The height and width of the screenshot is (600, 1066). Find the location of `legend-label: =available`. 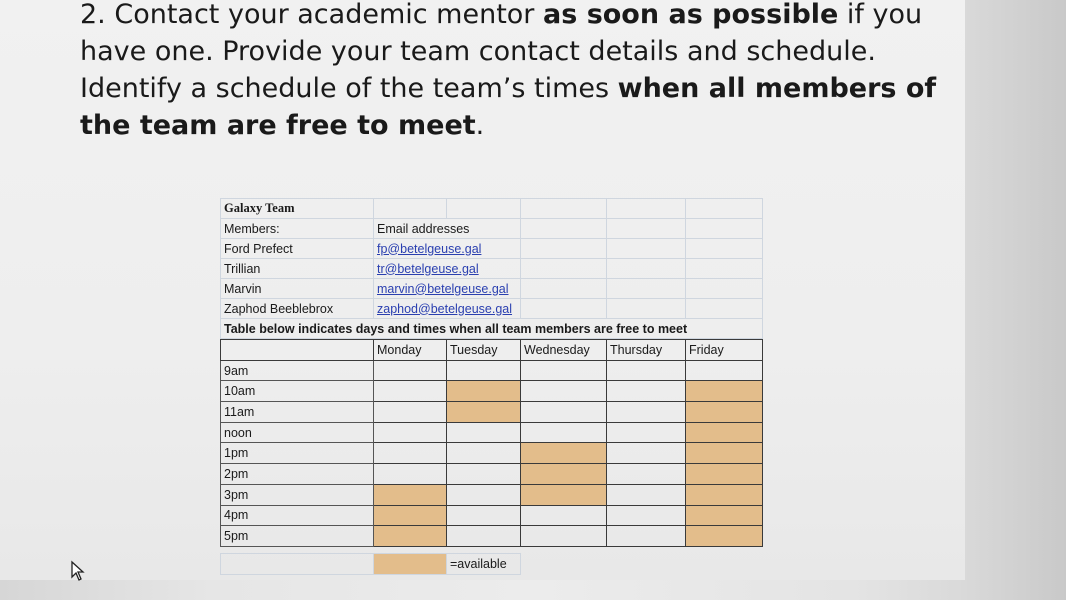

legend-label: =available is located at coordinates (483, 563).